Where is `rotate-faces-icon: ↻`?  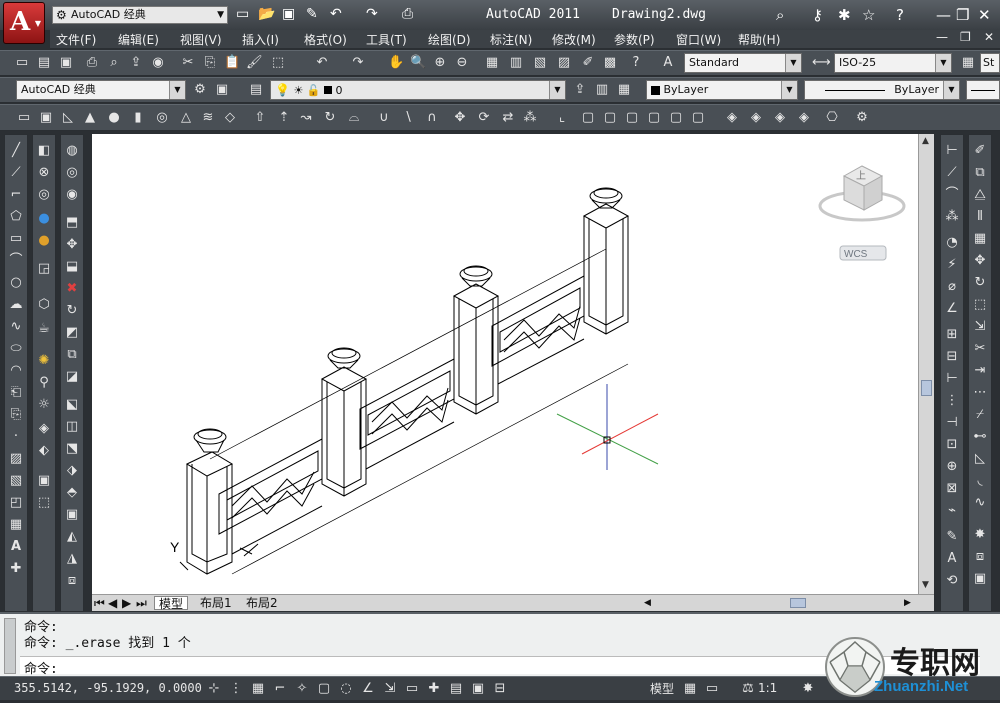 rotate-faces-icon: ↻ is located at coordinates (72, 311).